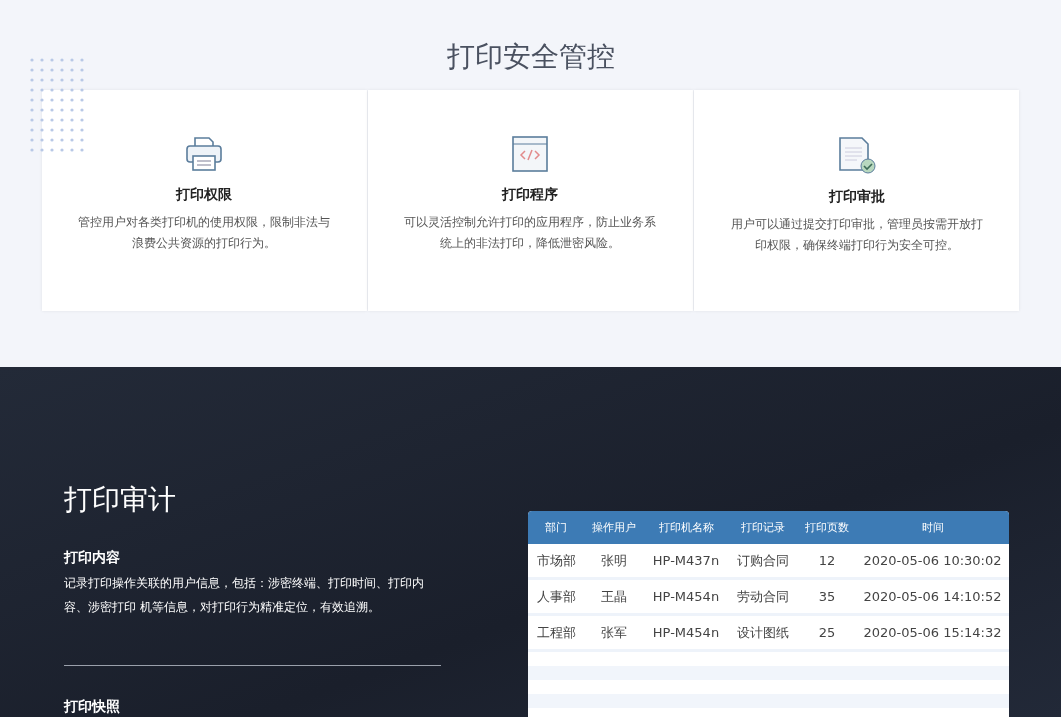 This screenshot has height=717, width=1061. Describe the element at coordinates (763, 596) in the screenshot. I see `table-cell-text: 劳动合同` at that location.